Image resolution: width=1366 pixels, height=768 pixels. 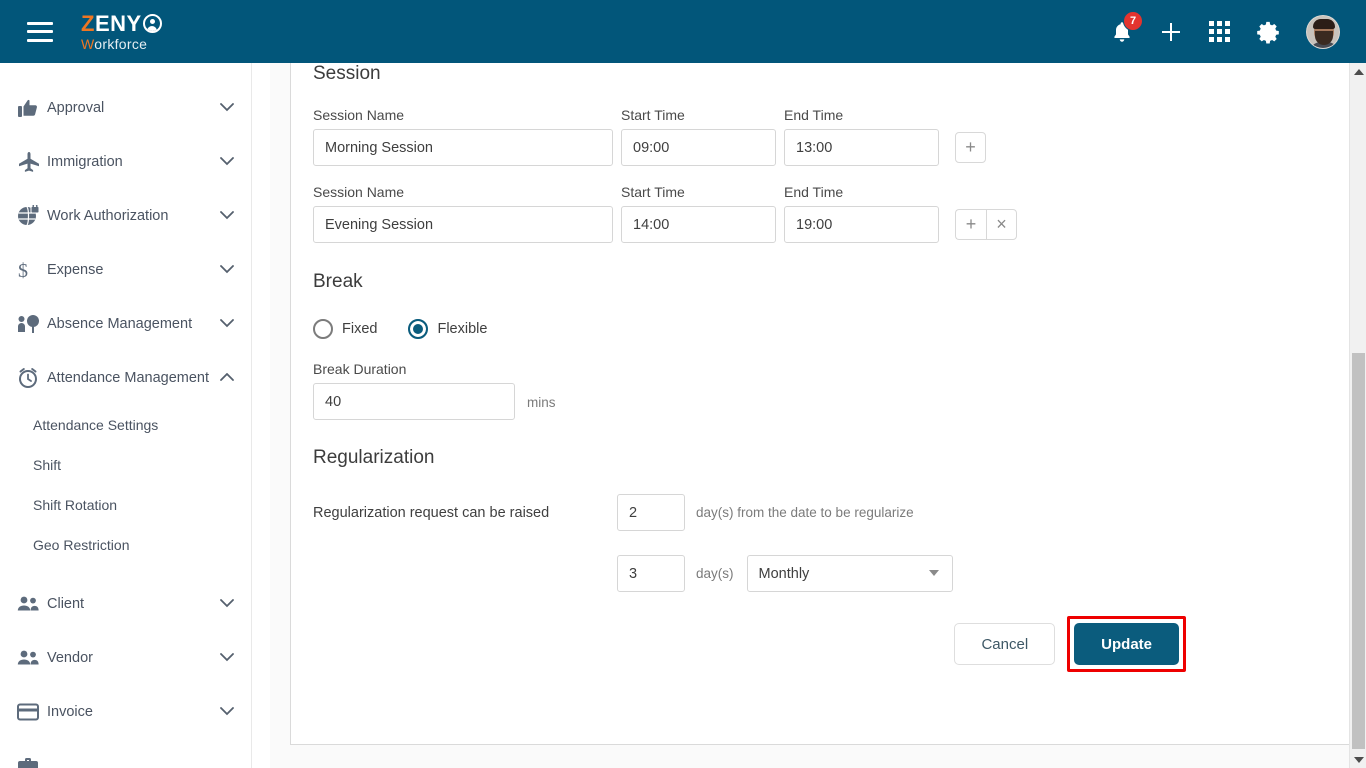 I want to click on break-duration-input, so click(x=414, y=401).